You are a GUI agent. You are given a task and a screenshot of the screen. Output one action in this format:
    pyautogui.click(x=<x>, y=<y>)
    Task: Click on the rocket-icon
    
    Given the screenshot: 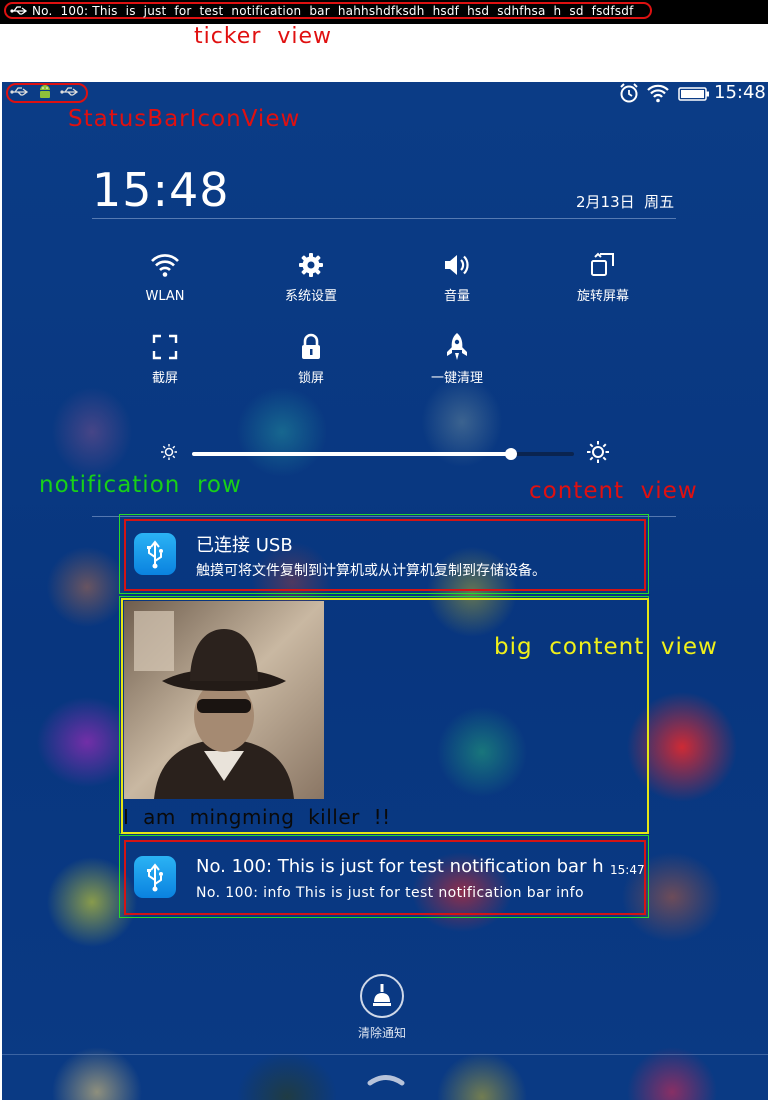 What is the action you would take?
    pyautogui.click(x=457, y=347)
    